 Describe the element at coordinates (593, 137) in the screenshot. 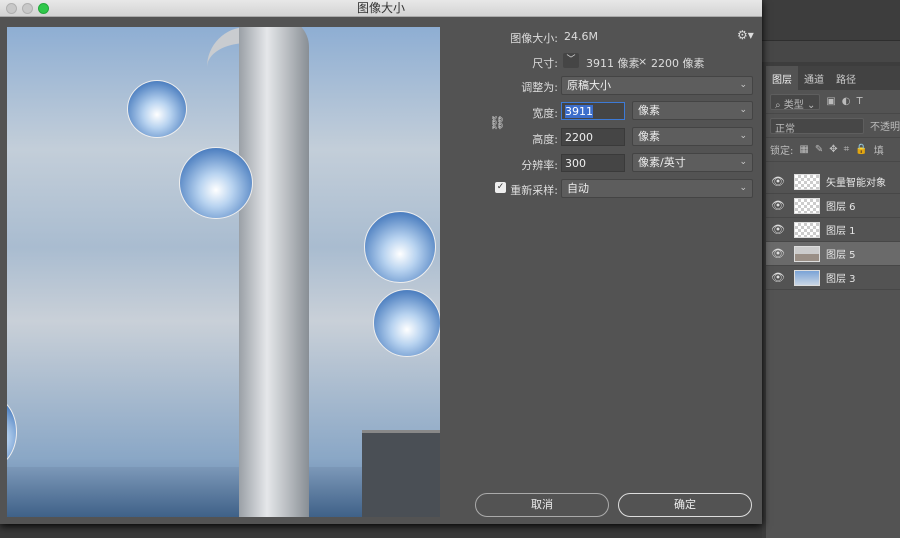

I see `height-input: 2200` at that location.